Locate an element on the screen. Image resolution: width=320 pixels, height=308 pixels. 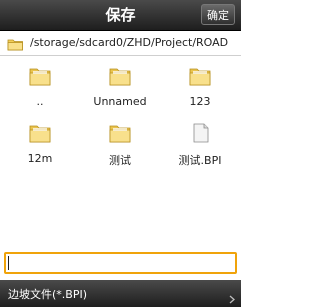
document-icon is located at coordinates (200, 135).